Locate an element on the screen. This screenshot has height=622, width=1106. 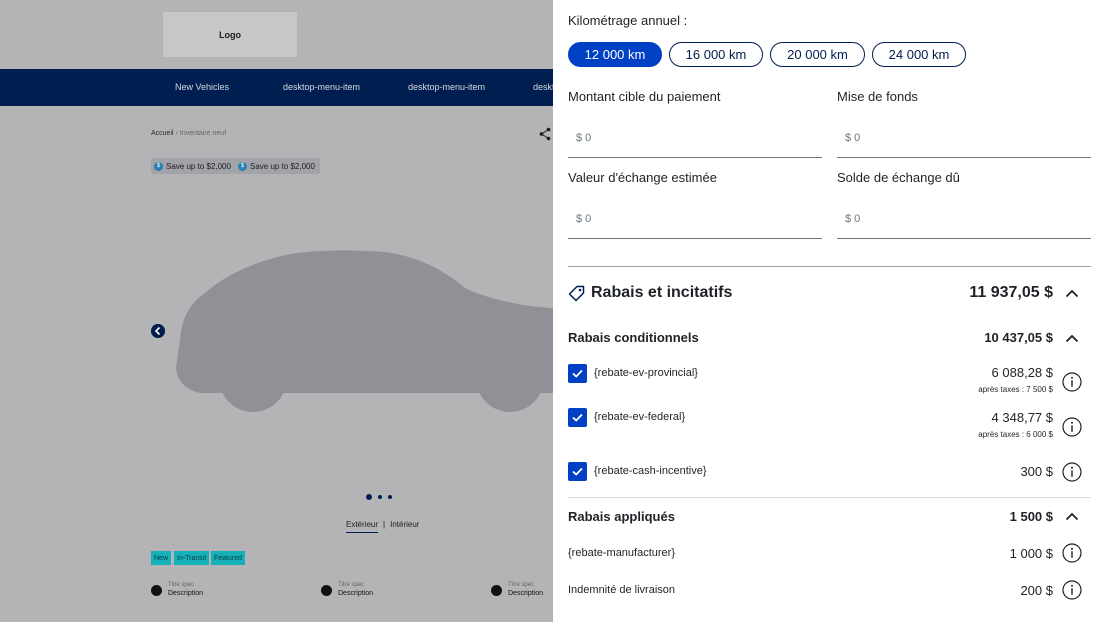
applied-rebates-title: Rabais appliqués is located at coordinates (621, 516).